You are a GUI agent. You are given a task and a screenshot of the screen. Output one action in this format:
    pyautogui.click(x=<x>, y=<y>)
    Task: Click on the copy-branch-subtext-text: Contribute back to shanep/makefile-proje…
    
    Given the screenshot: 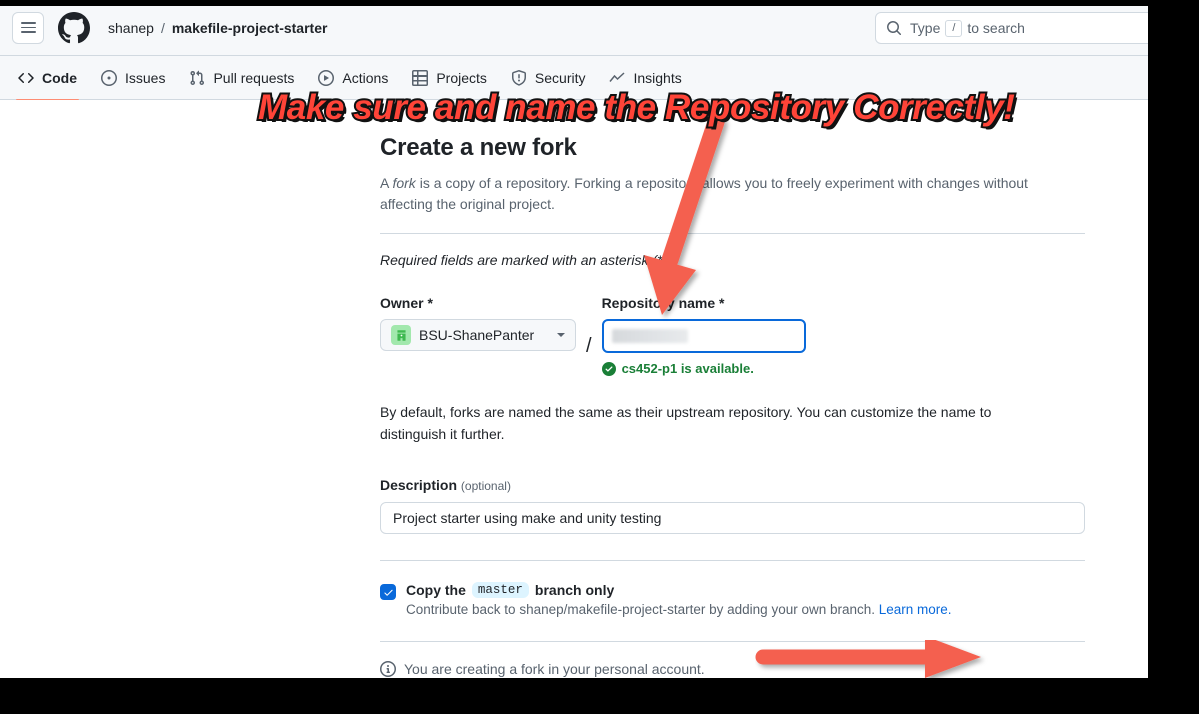 What is the action you would take?
    pyautogui.click(x=640, y=610)
    